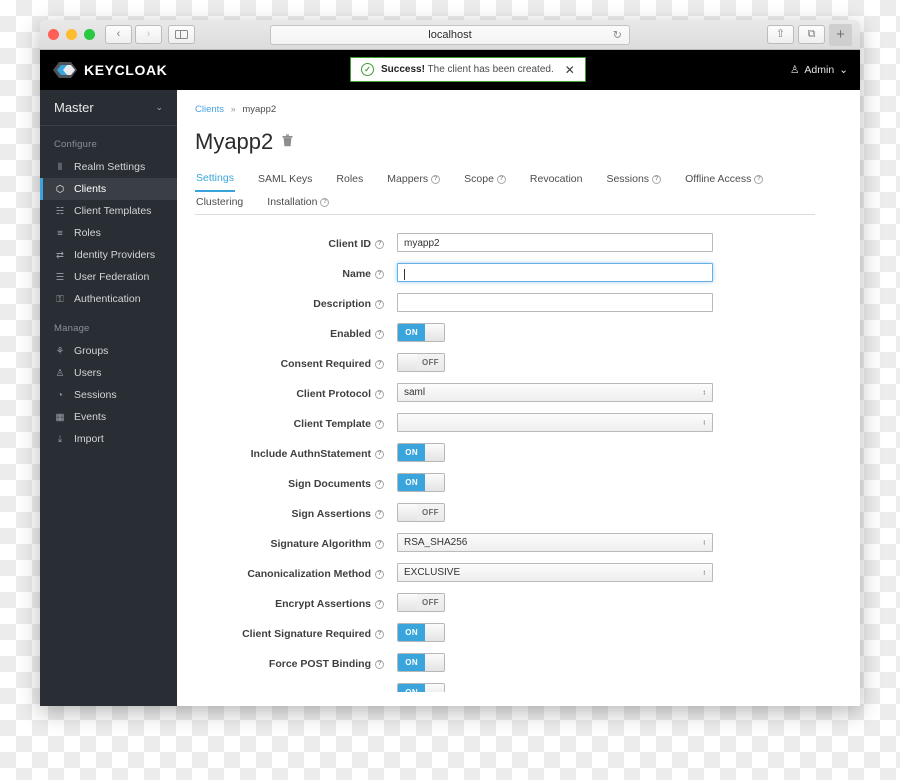 The image size is (900, 780). I want to click on field-row-include-authnstatement: Include AuthnStatement? ON, so click(527, 452).